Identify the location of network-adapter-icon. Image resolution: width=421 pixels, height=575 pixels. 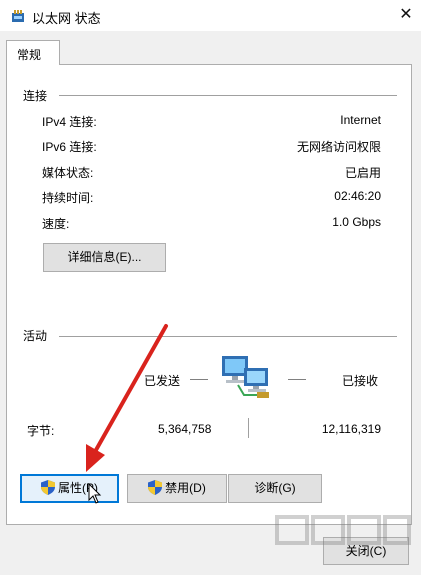
(18, 16).